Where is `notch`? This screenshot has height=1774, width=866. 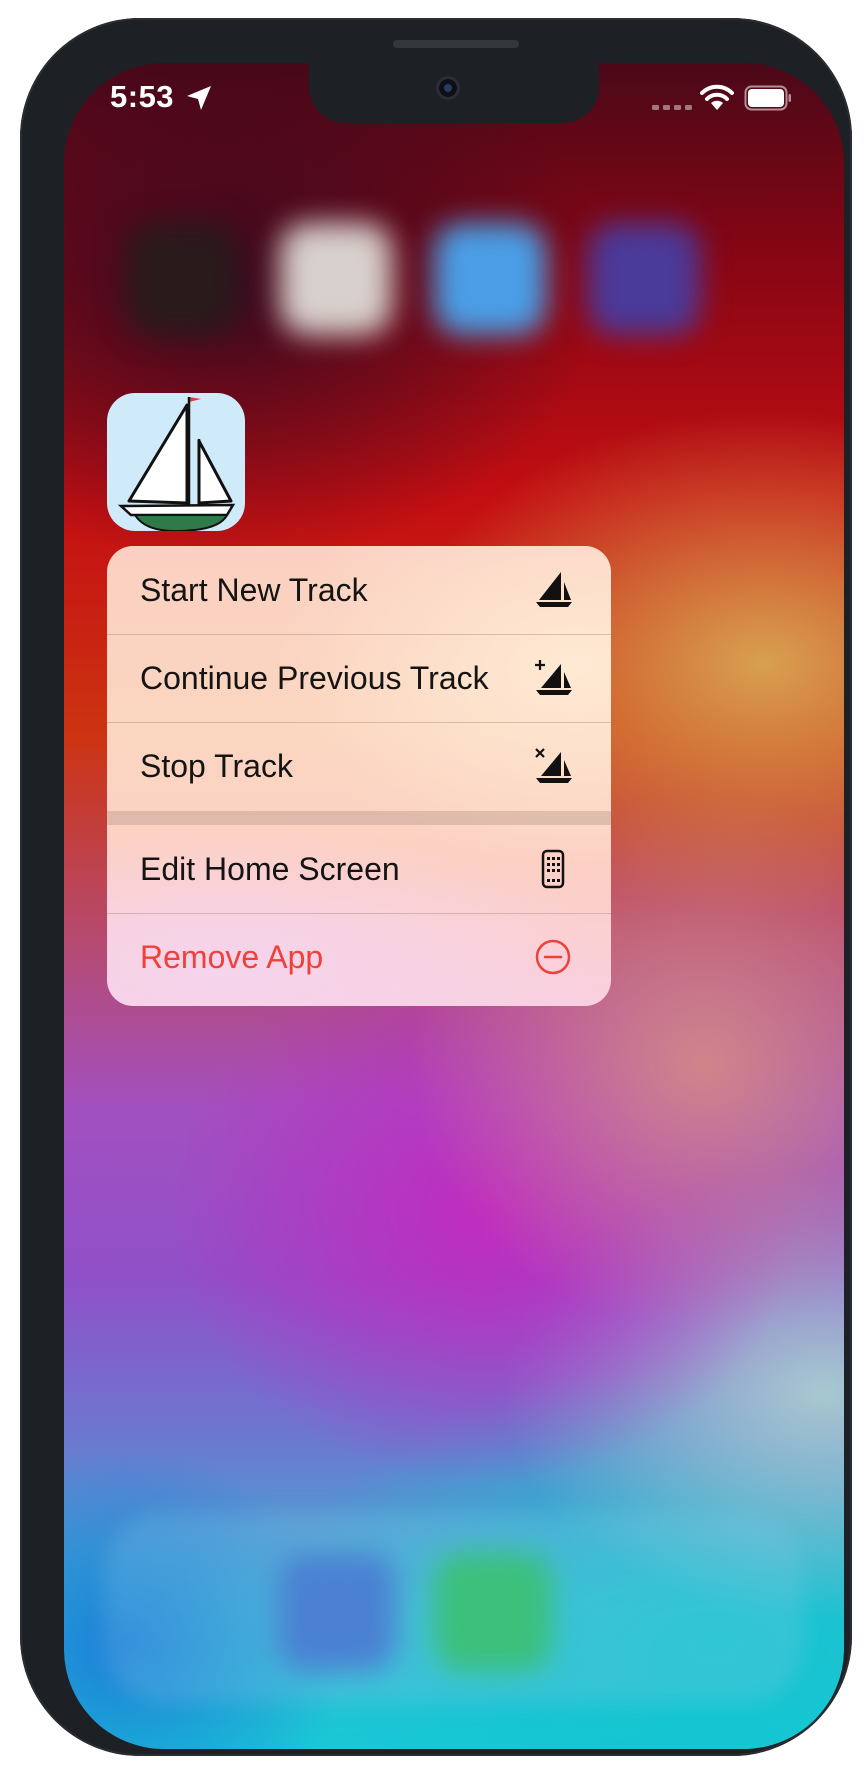 notch is located at coordinates (454, 93).